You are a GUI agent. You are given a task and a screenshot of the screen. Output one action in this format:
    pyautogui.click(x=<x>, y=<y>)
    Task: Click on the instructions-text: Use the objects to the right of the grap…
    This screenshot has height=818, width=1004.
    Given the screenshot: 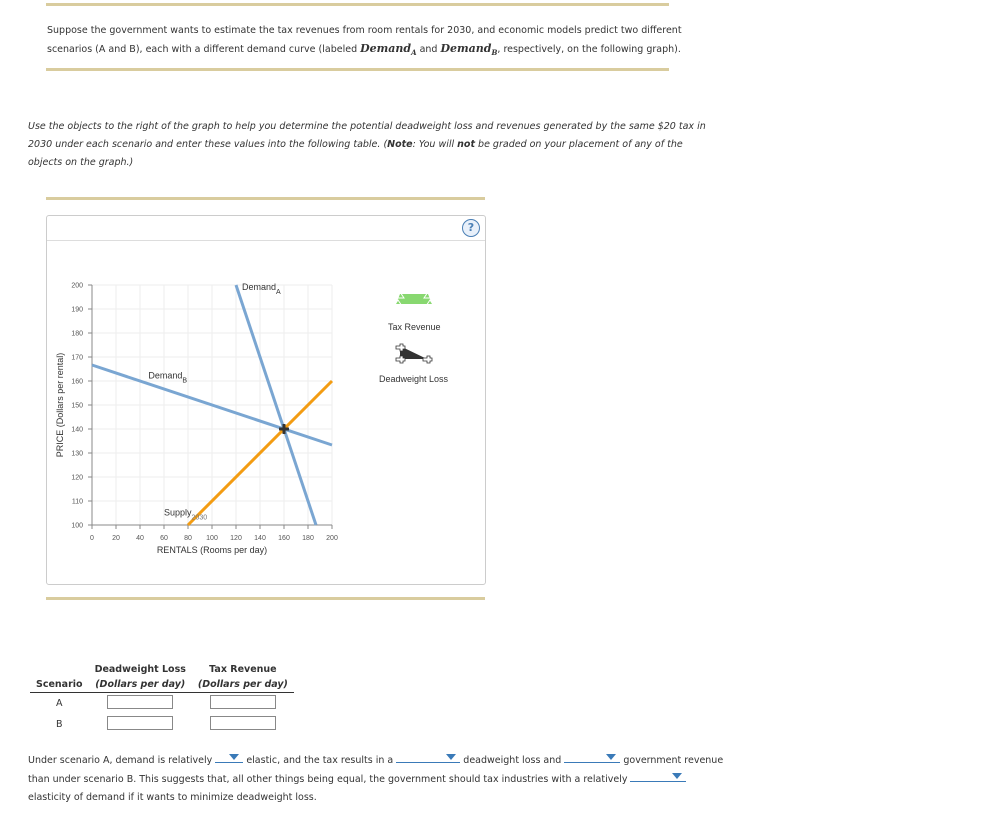 What is the action you would take?
    pyautogui.click(x=367, y=144)
    